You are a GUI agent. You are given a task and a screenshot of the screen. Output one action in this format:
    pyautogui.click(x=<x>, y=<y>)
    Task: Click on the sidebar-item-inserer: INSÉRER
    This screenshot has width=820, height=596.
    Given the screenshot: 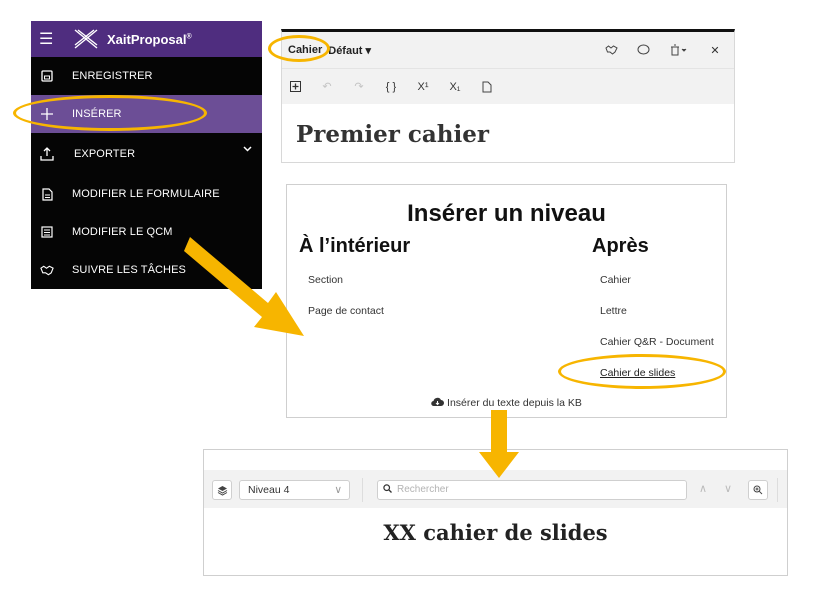 What is the action you would take?
    pyautogui.click(x=146, y=114)
    